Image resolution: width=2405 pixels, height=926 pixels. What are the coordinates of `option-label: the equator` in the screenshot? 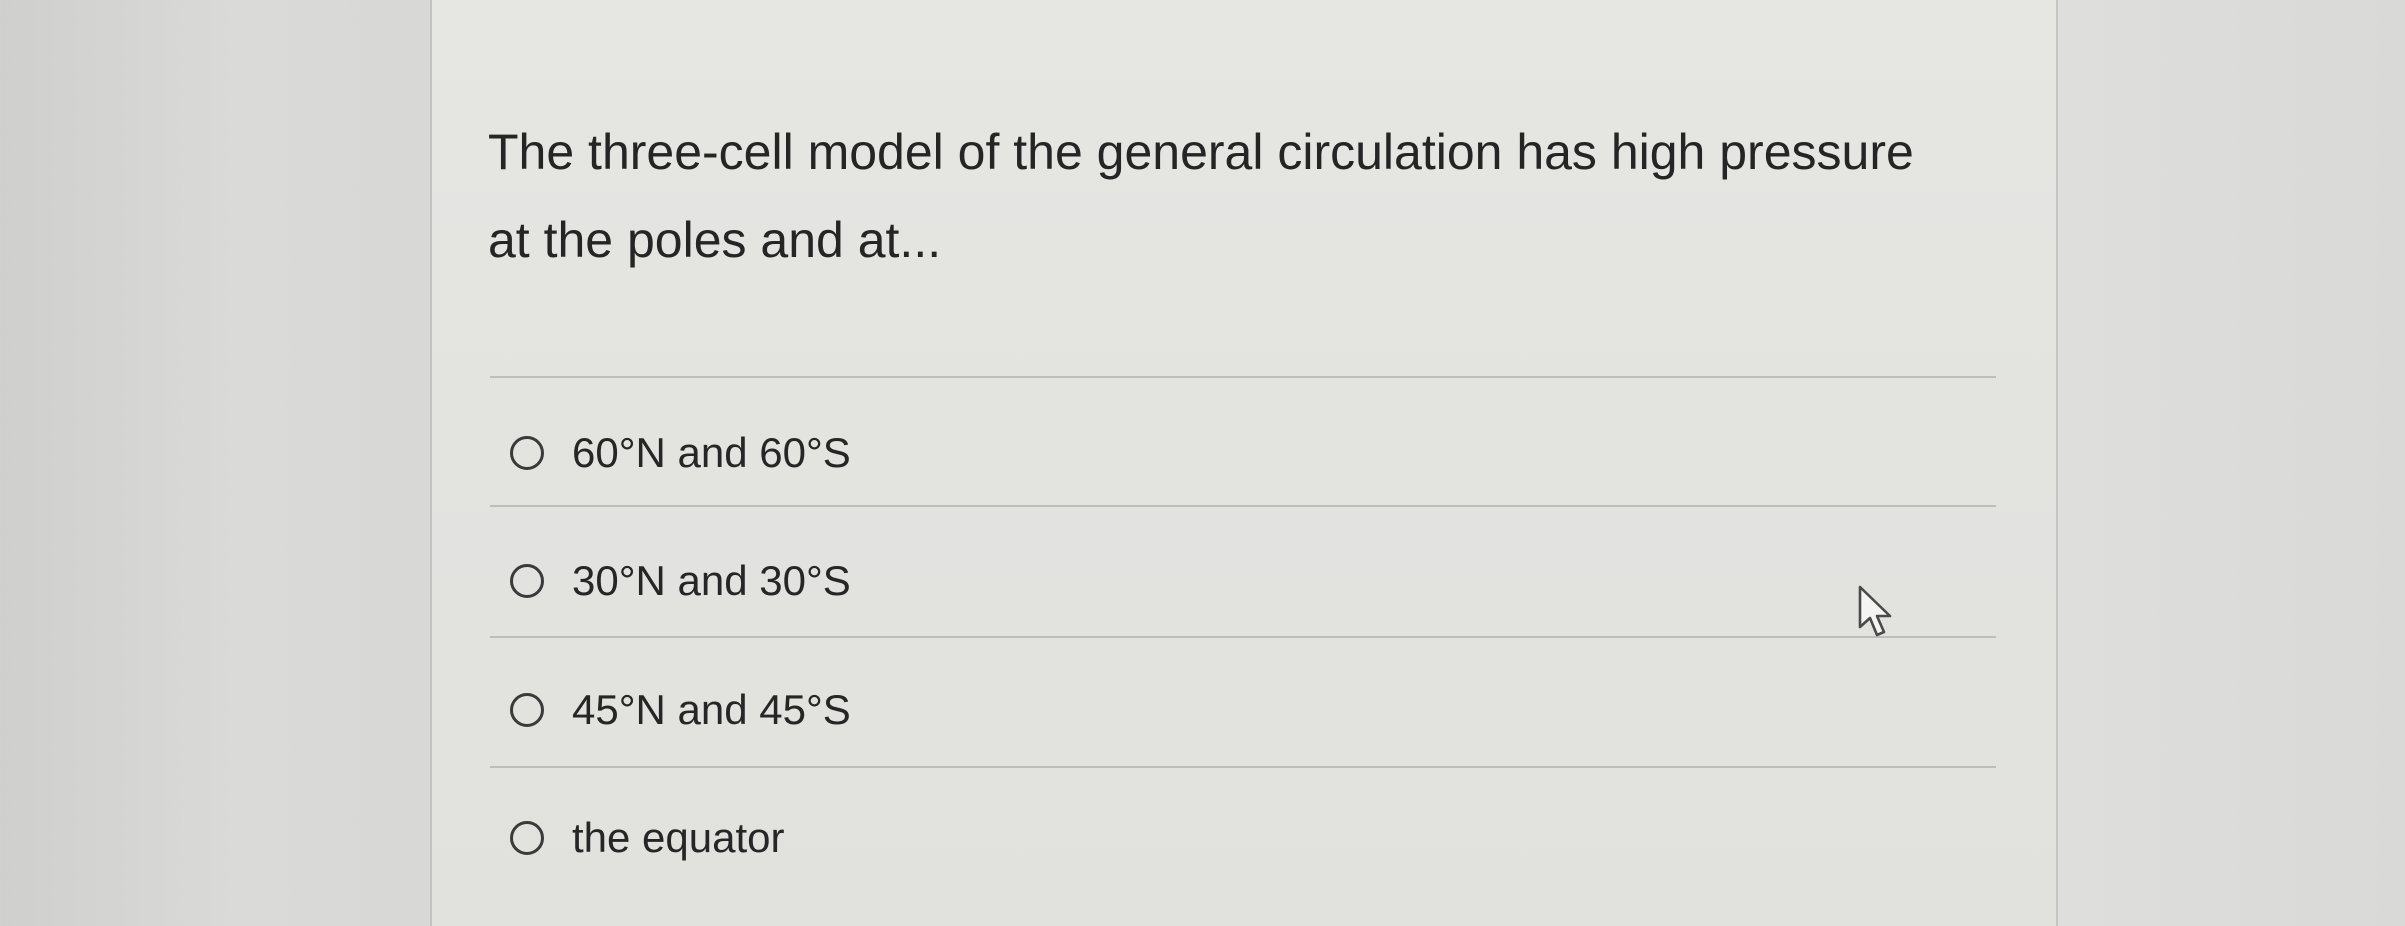 It's located at (678, 837).